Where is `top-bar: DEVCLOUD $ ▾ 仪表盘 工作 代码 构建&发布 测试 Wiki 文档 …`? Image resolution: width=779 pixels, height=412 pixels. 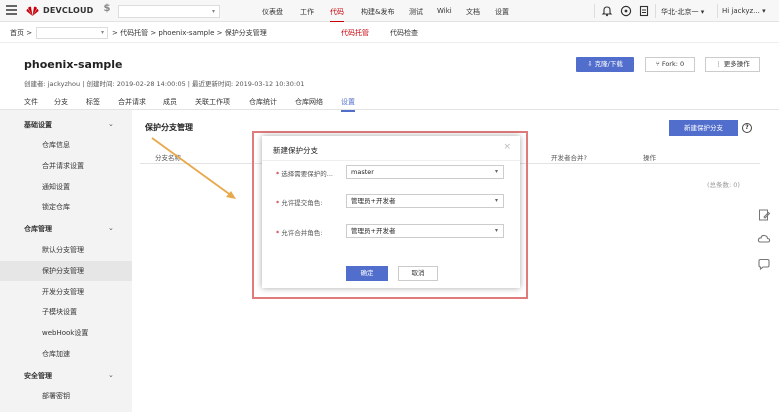 top-bar: DEVCLOUD $ ▾ 仪表盘 工作 代码 构建&发布 测试 Wiki 文档 … is located at coordinates (389, 11).